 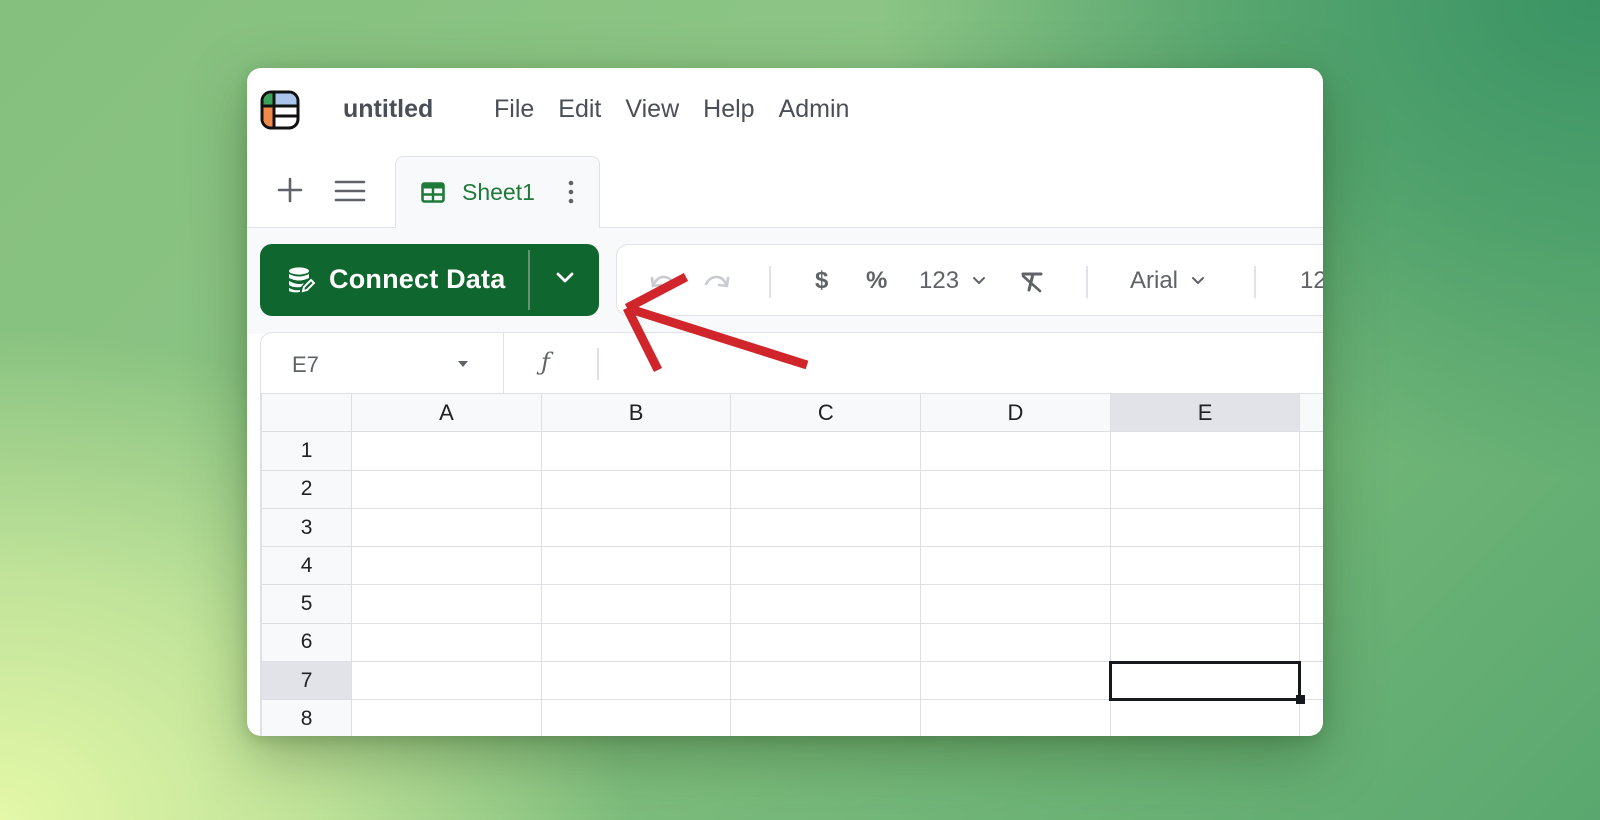 I want to click on font-family-dropdown: Arial, so click(x=1168, y=281).